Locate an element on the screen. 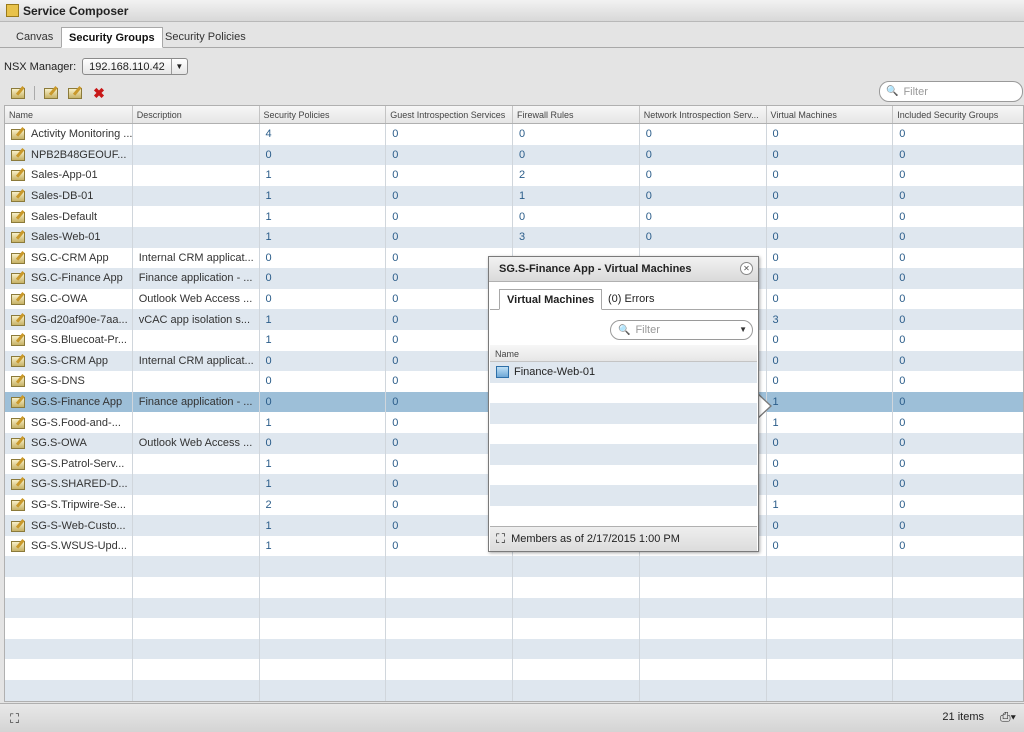  edit-security-group-button is located at coordinates (51, 93).